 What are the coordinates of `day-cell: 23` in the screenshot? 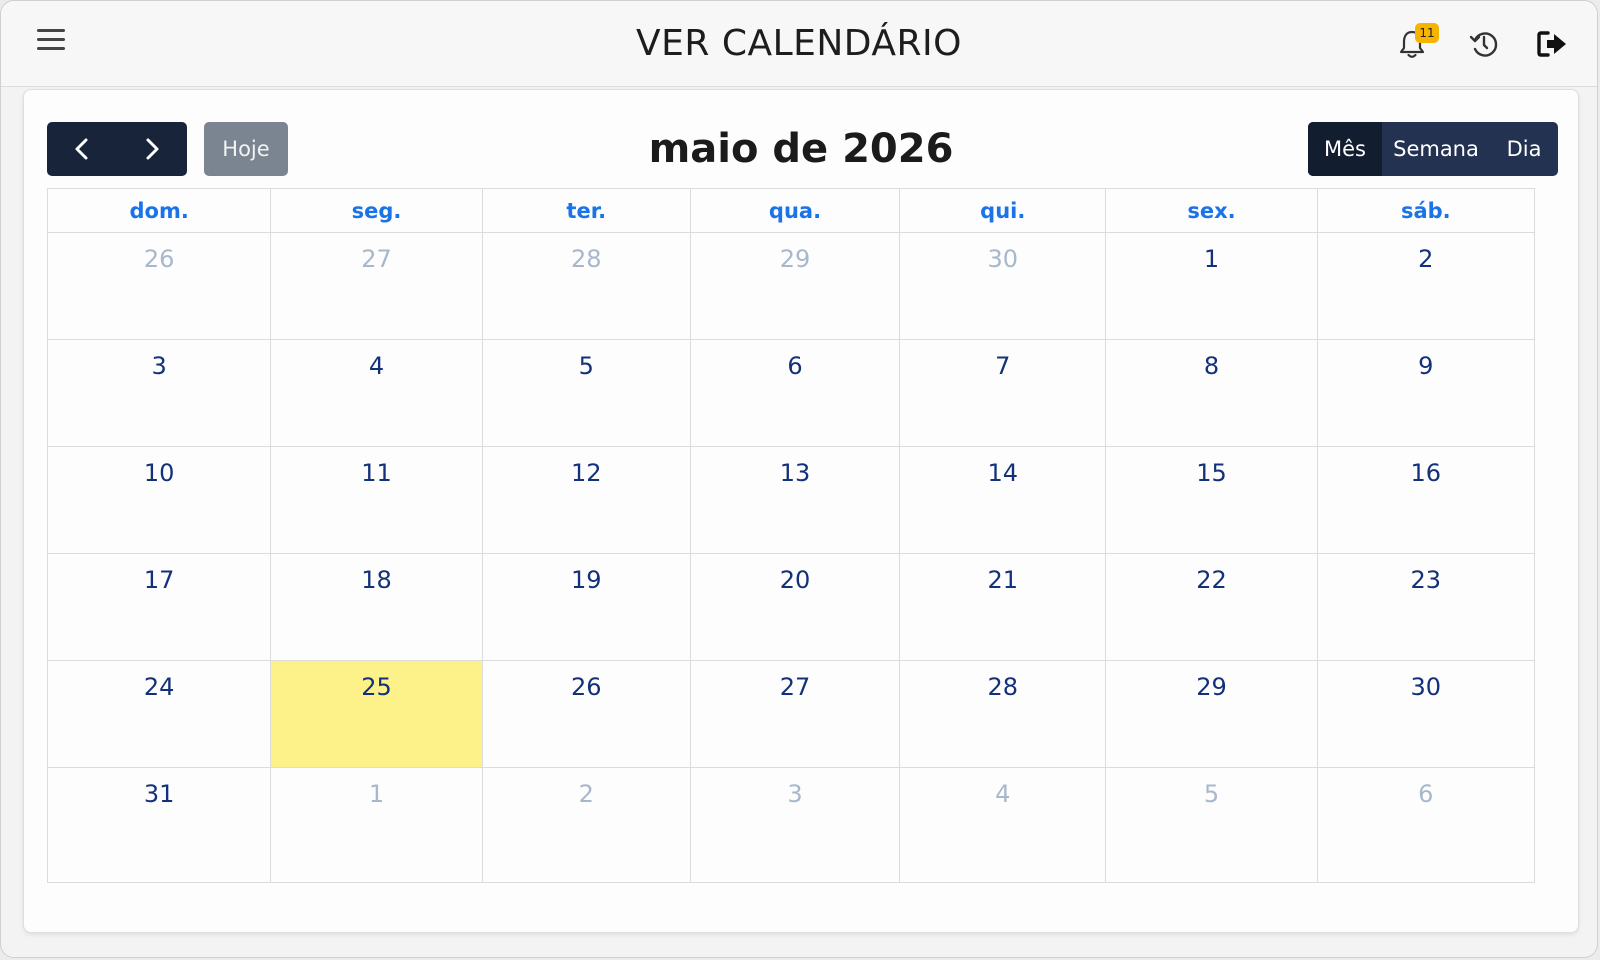 It's located at (1426, 607).